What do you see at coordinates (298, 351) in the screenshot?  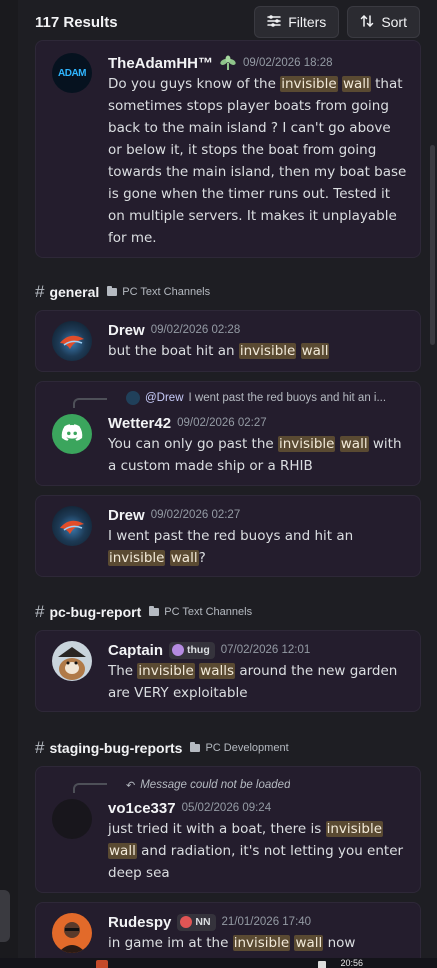 I see `message-text-segment` at bounding box center [298, 351].